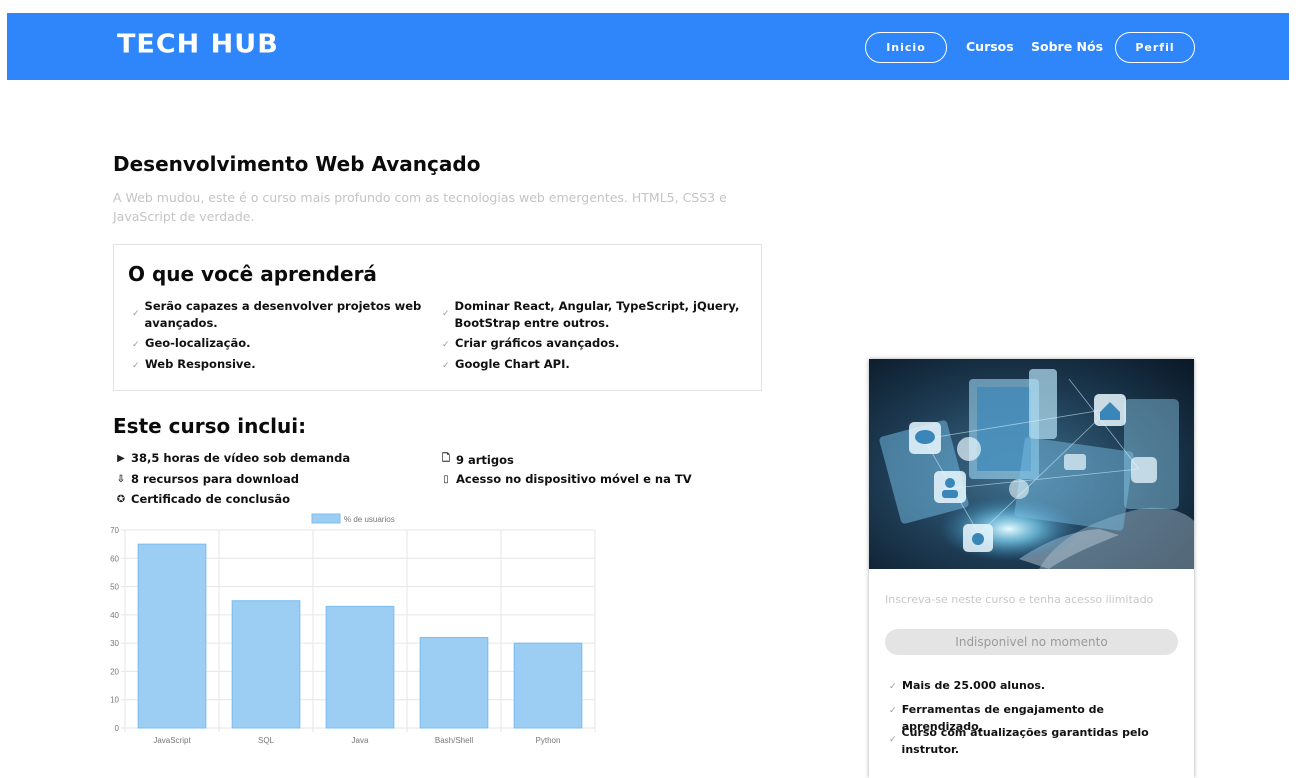  I want to click on learn-item-text: Geo-localização., so click(198, 343).